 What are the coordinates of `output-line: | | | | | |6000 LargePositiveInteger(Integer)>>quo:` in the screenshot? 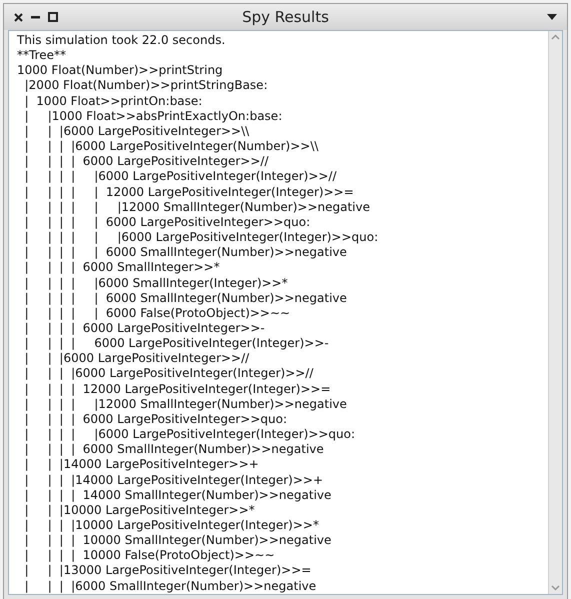 It's located at (201, 238).